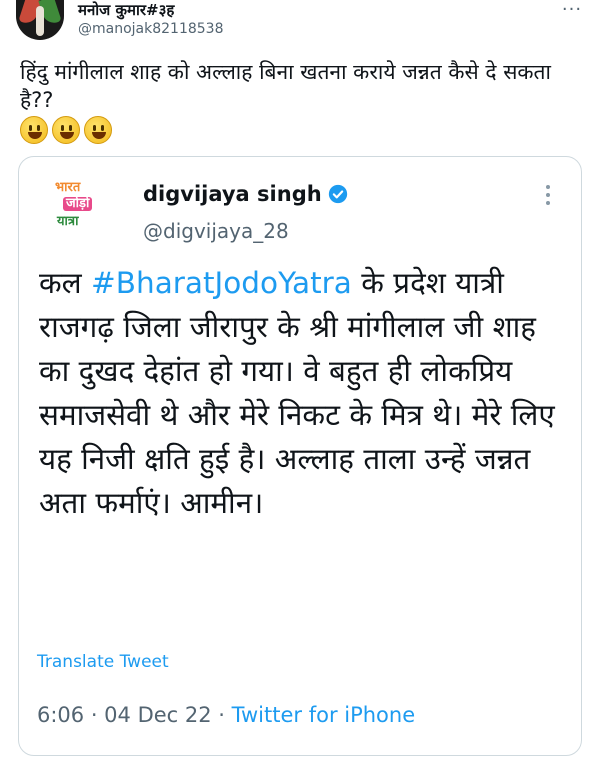  I want to click on emoji-row, so click(66, 130).